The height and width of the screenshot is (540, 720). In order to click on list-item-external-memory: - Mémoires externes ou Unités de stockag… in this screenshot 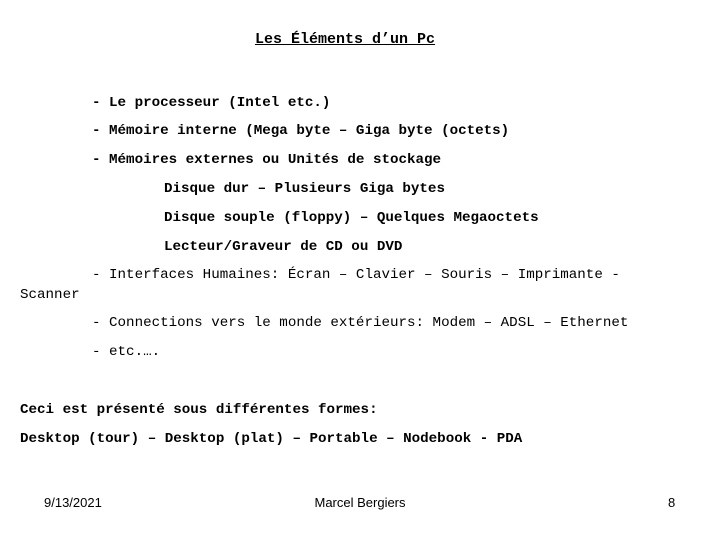, I will do `click(267, 160)`.